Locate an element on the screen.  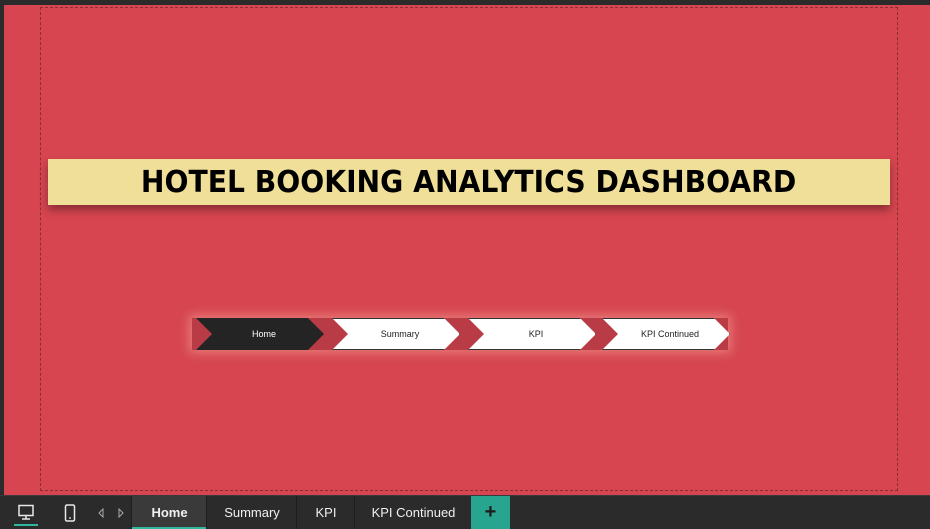
nav-button-label: Summary is located at coordinates (400, 334).